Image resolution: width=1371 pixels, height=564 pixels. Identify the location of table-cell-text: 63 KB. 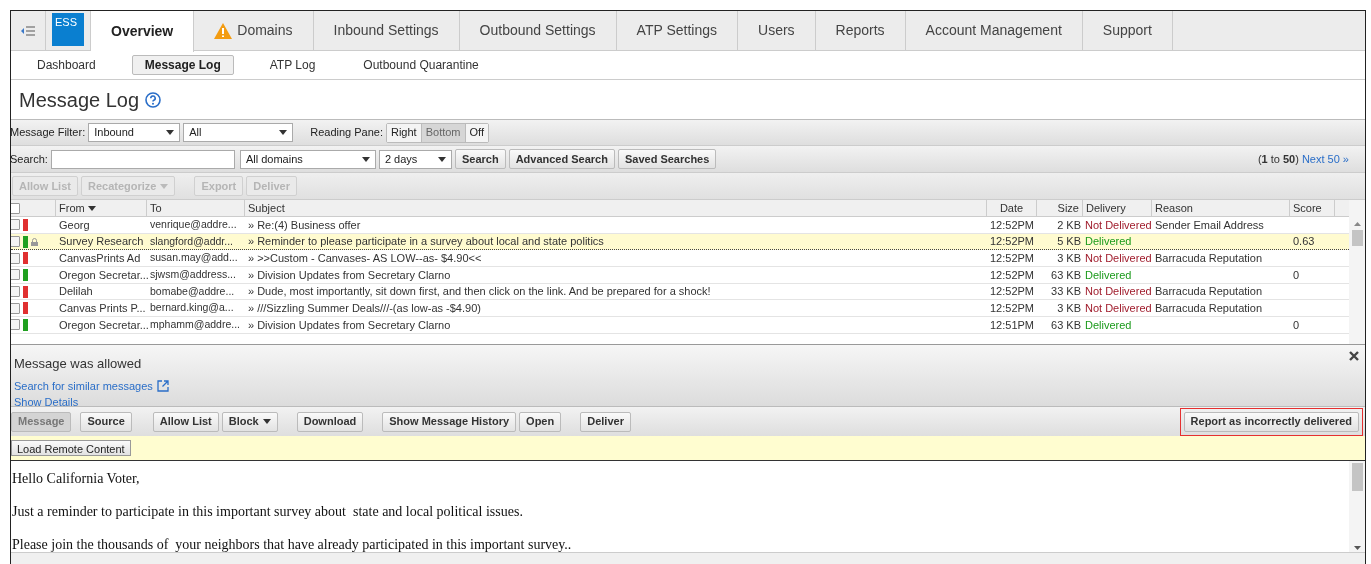
(1066, 275).